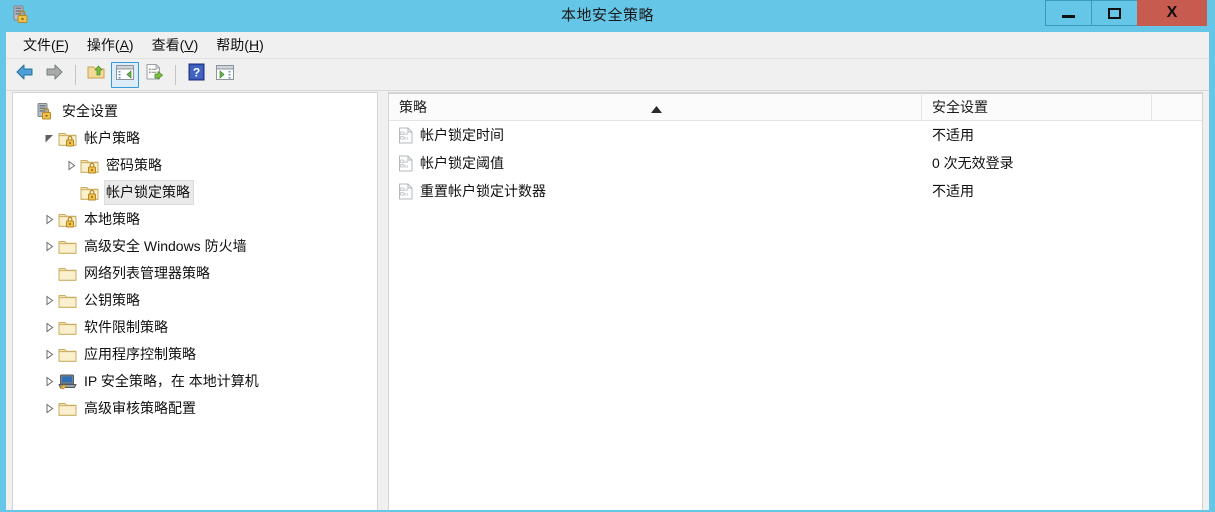 This screenshot has height=512, width=1215. Describe the element at coordinates (462, 135) in the screenshot. I see `policy-name-label: 帐户锁定时间` at that location.